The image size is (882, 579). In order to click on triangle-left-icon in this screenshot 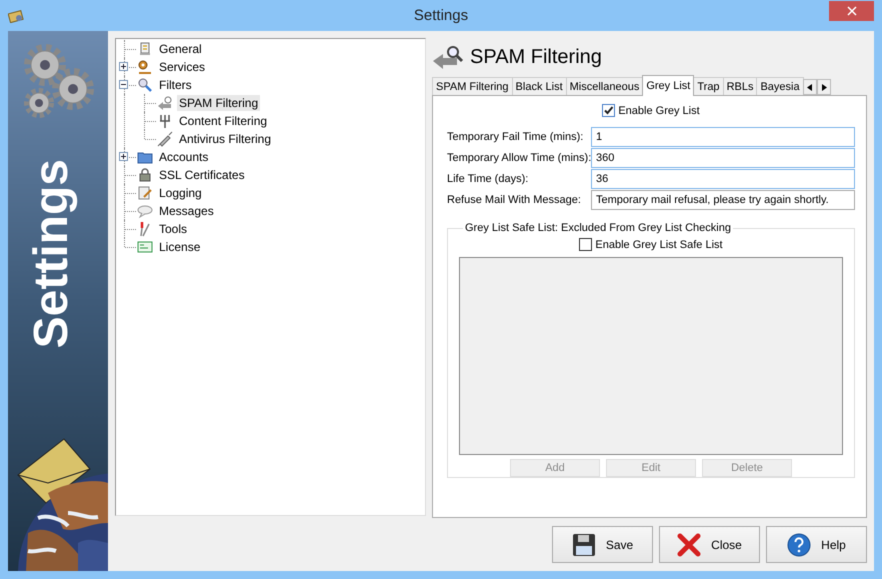, I will do `click(809, 87)`.